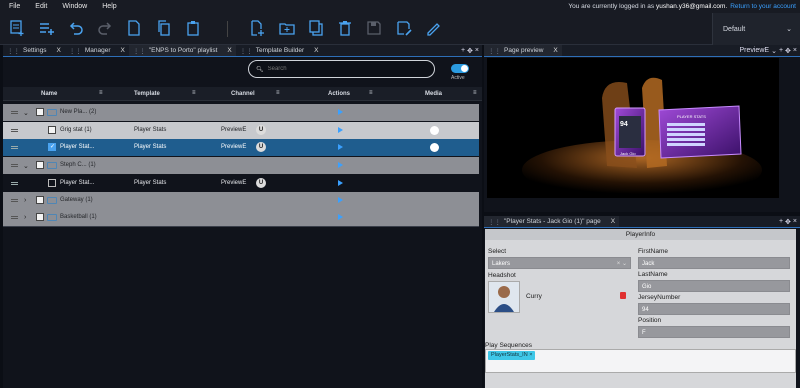 This screenshot has height=388, width=800. Describe the element at coordinates (241, 130) in the screenshot. I see `table-row: Grig stat (1) Player Stats PreviewE U` at that location.